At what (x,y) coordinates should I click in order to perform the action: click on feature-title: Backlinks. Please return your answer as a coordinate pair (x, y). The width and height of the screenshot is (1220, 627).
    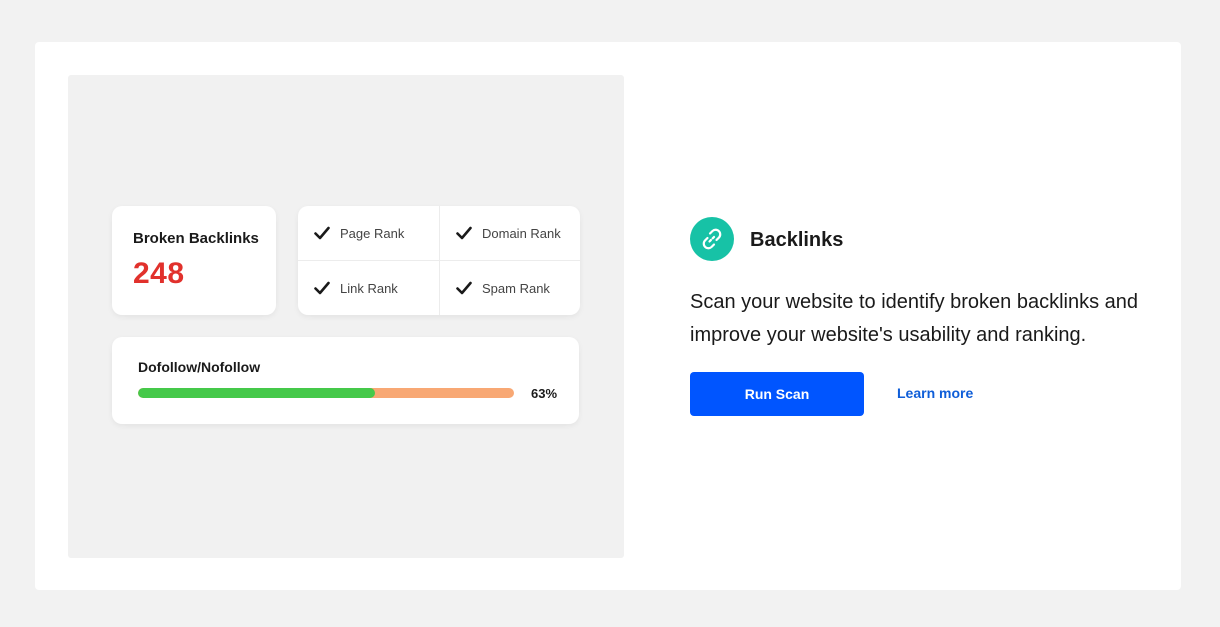
    Looking at the image, I should click on (797, 240).